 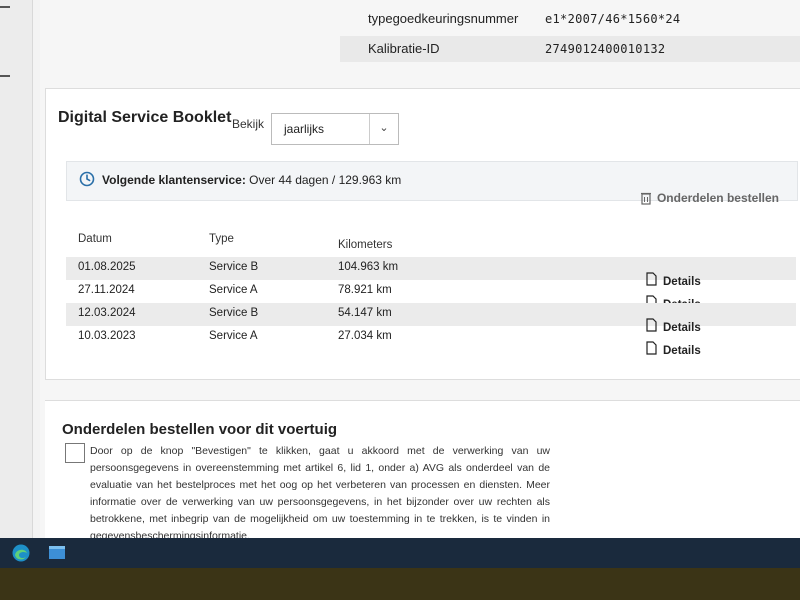 I want to click on notice-bold: Volgende klantenservice:, so click(x=174, y=180).